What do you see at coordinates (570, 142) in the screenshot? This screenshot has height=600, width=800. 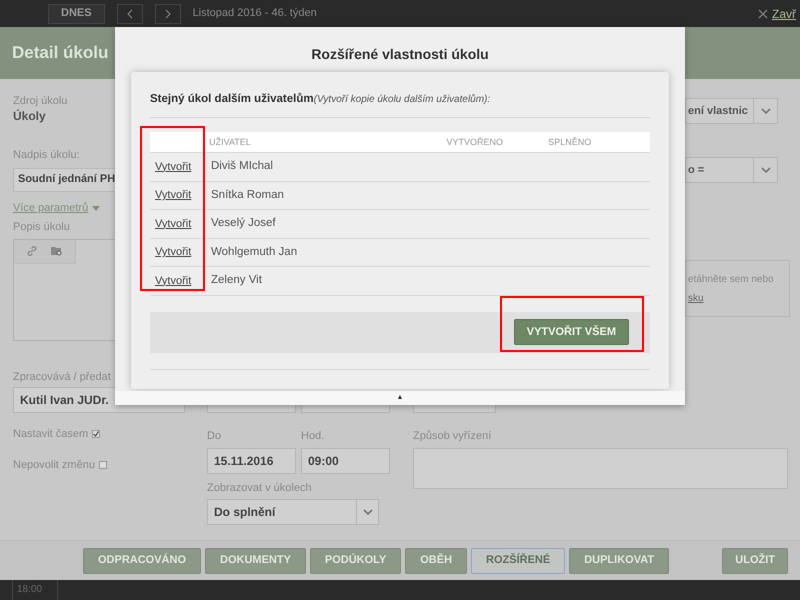 I see `column-header: SPLNĚNO` at bounding box center [570, 142].